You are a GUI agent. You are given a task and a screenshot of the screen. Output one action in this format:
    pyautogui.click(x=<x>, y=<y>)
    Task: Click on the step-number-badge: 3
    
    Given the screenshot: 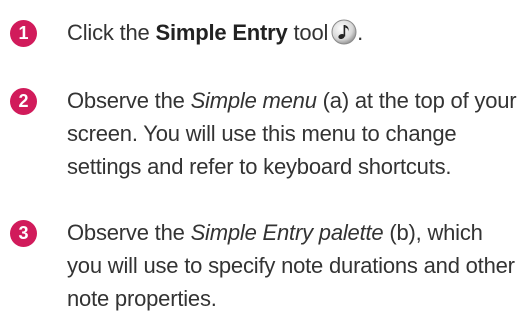 What is the action you would take?
    pyautogui.click(x=23, y=233)
    